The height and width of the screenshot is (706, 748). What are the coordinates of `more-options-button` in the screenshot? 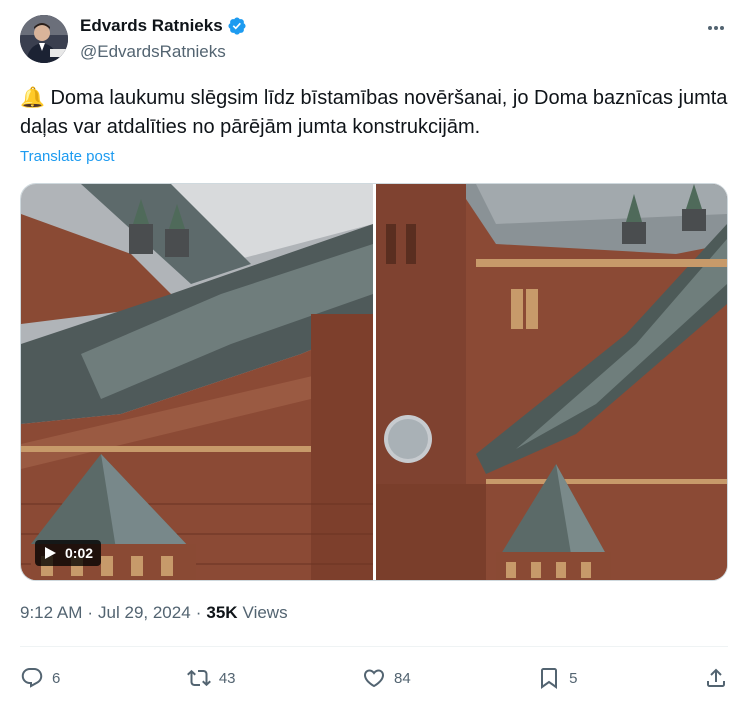 It's located at (716, 28).